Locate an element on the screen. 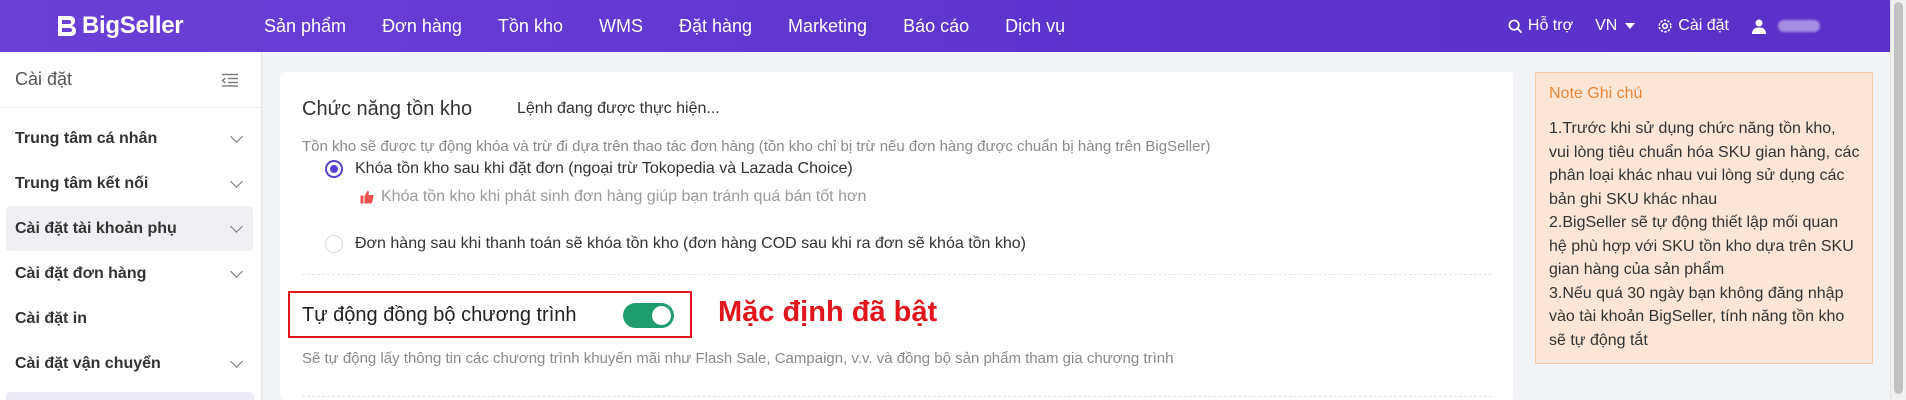  sidebar-item-subaccount-settings: Cài đặt tài khoản phụ is located at coordinates (129, 228).